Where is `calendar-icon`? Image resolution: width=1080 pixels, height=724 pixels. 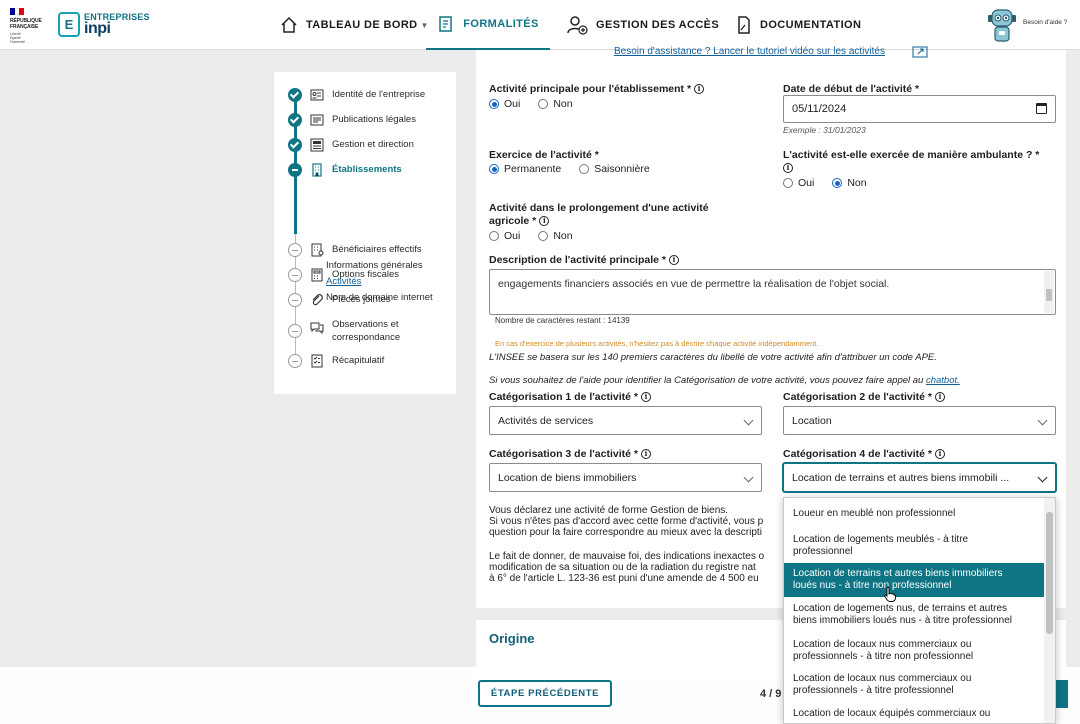
calendar-icon is located at coordinates (1041, 108).